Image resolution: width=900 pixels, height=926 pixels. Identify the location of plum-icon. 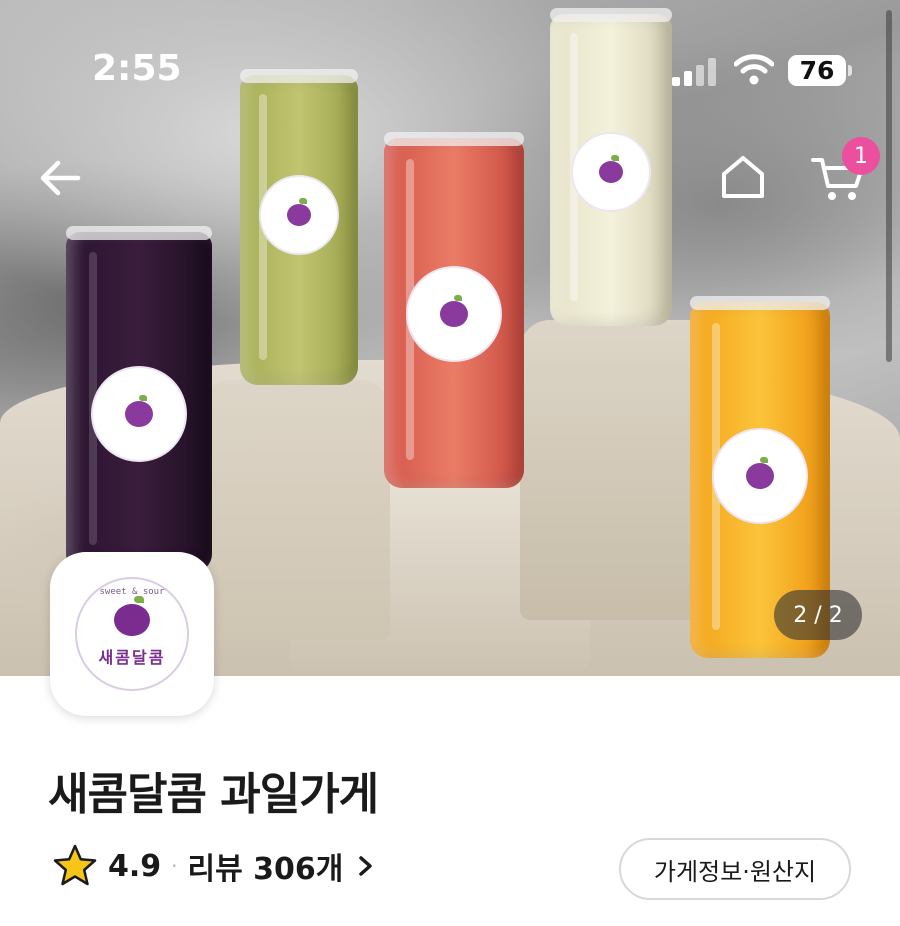
(132, 616).